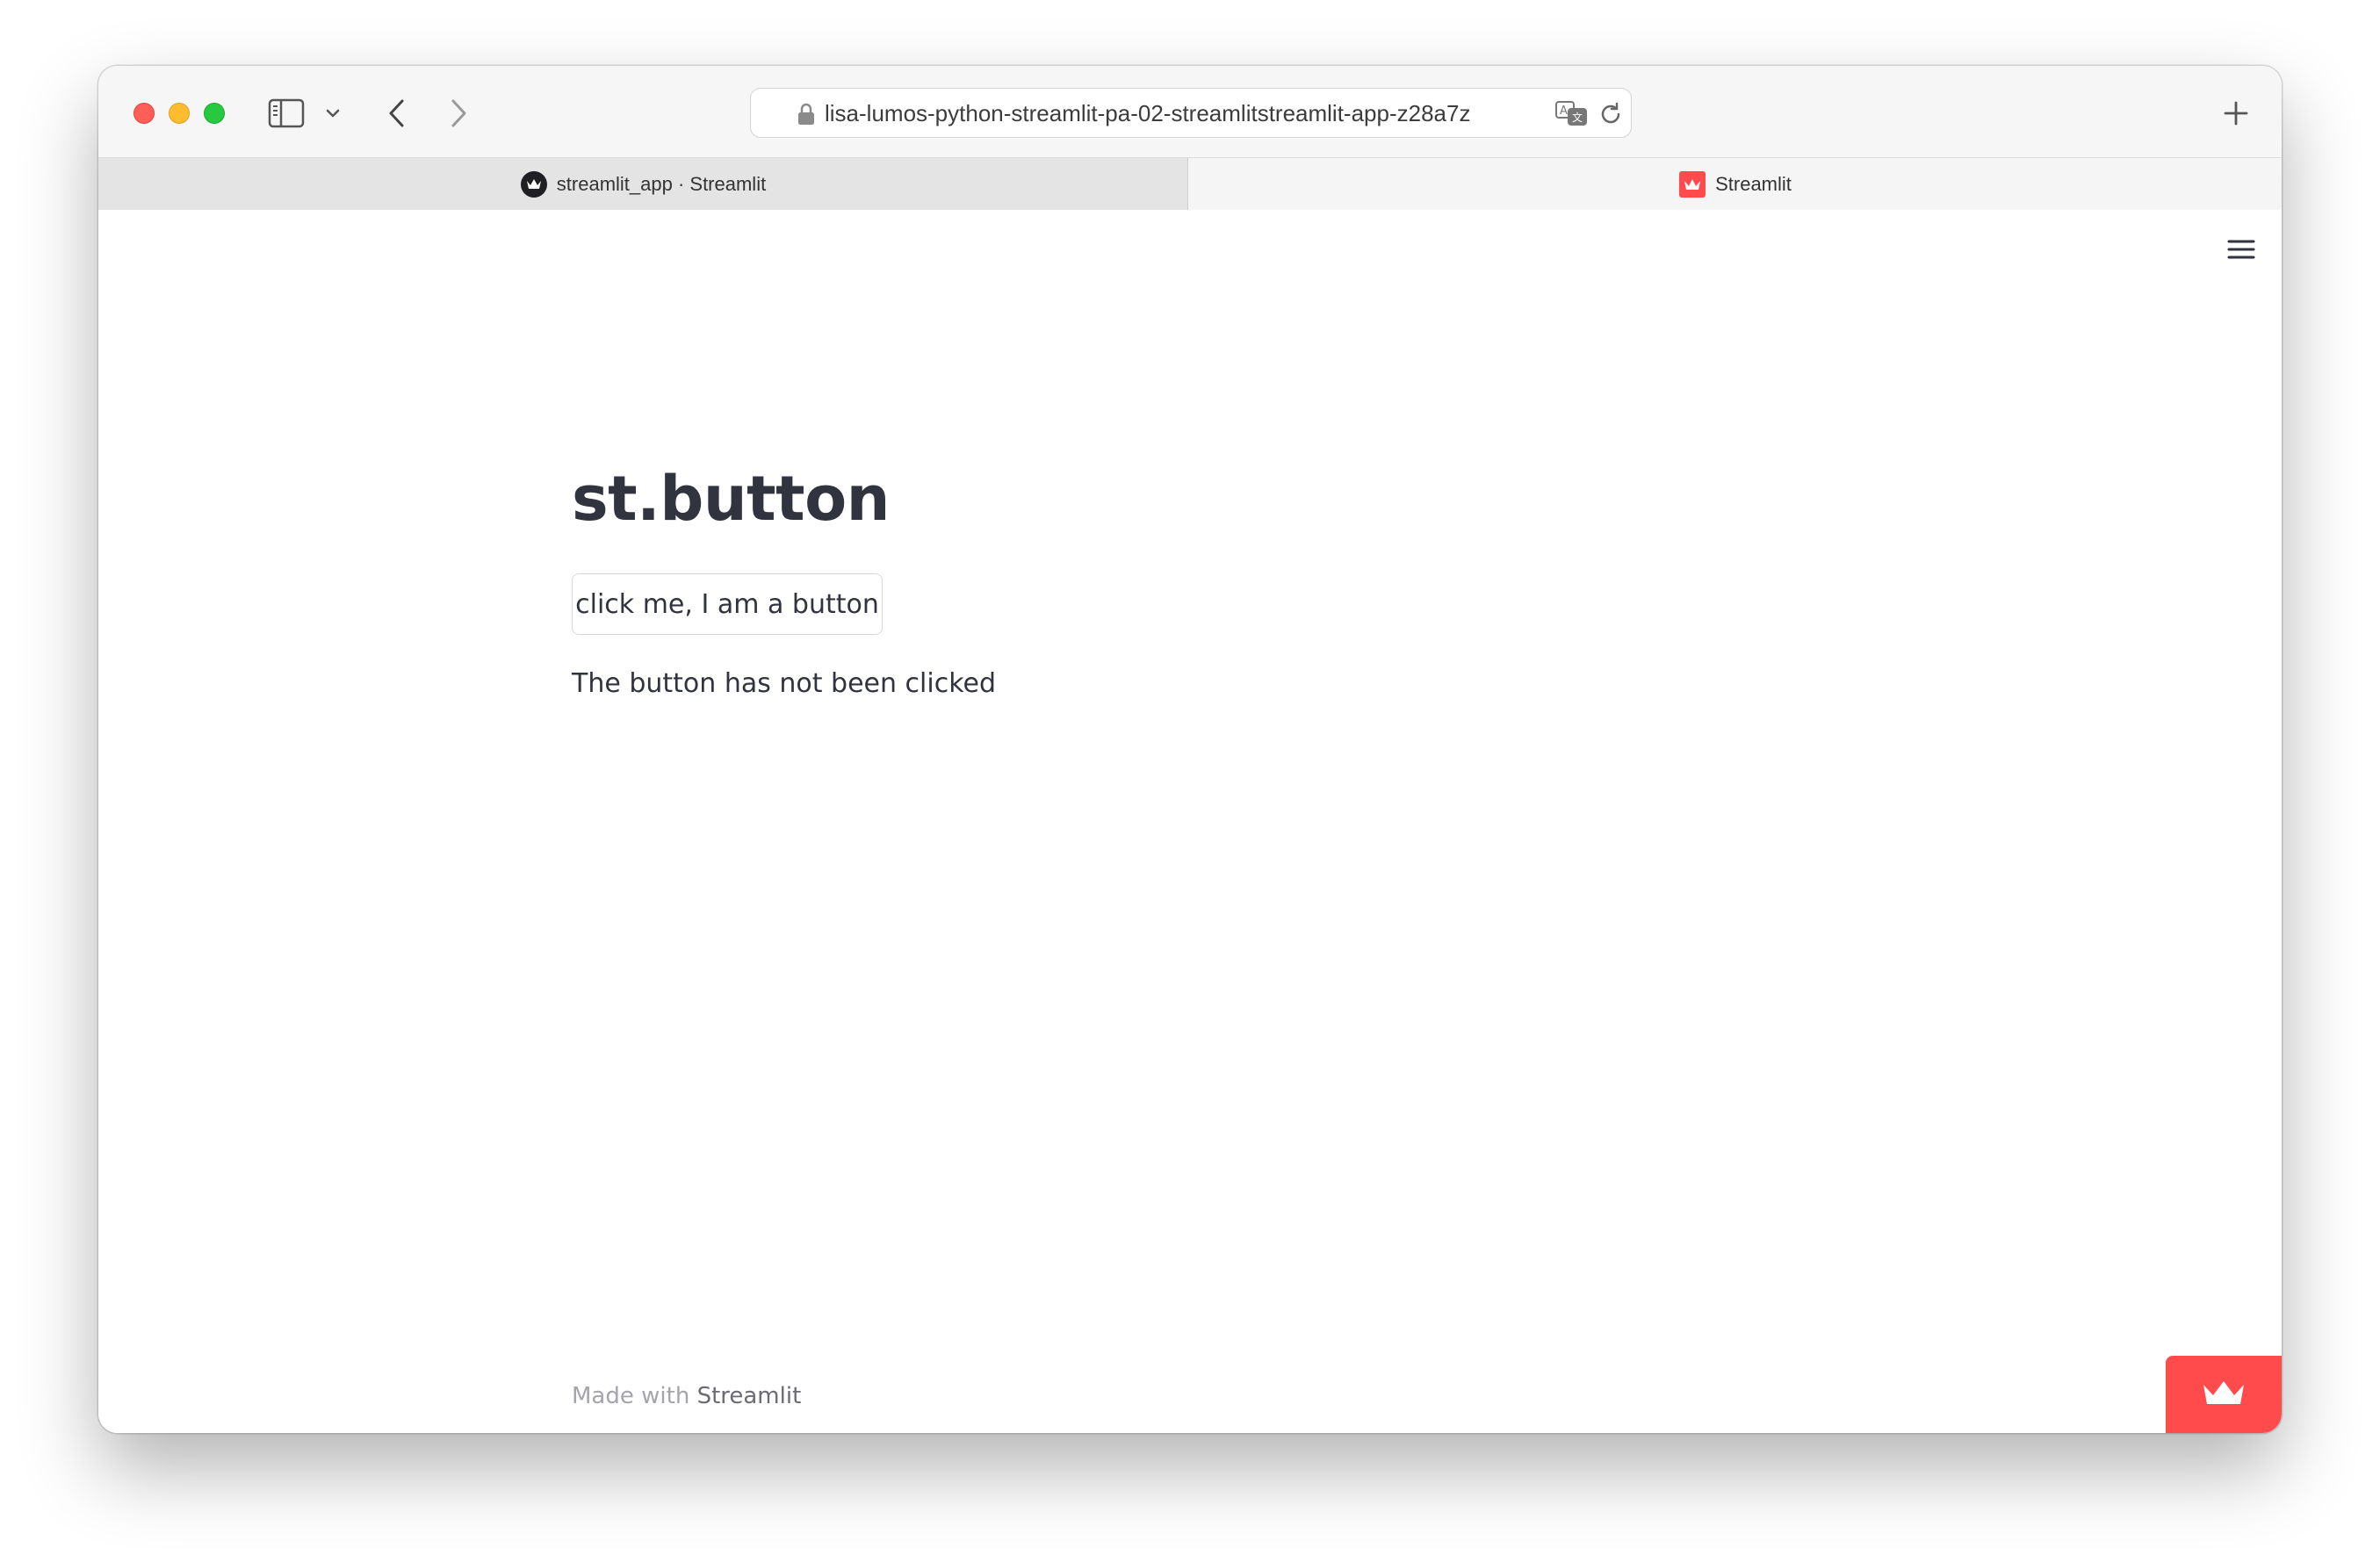 Image resolution: width=2380 pixels, height=1563 pixels. I want to click on new-tab-plus-icon, so click(2236, 114).